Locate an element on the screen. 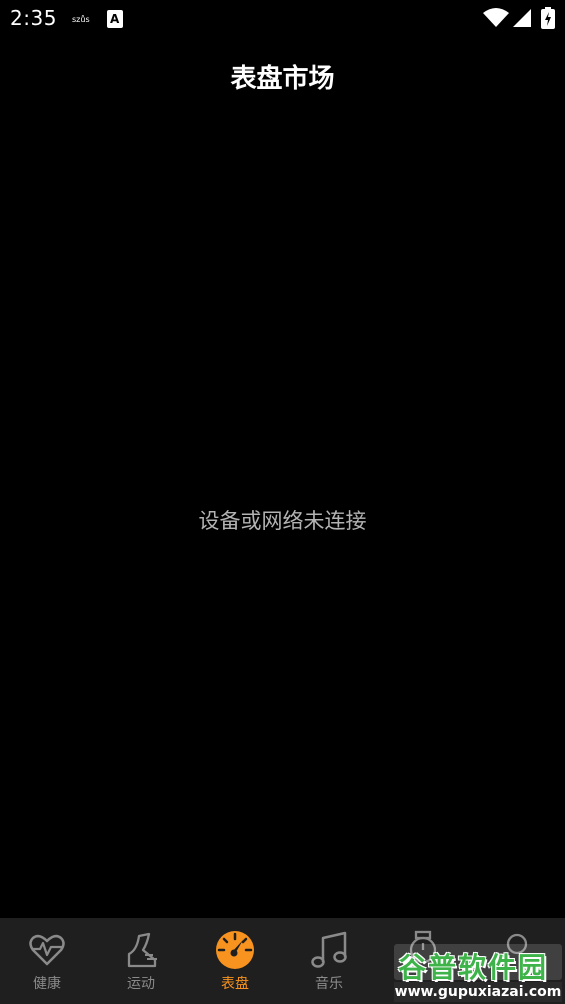 The image size is (565, 1004). svg-text: szůs is located at coordinates (81, 19).